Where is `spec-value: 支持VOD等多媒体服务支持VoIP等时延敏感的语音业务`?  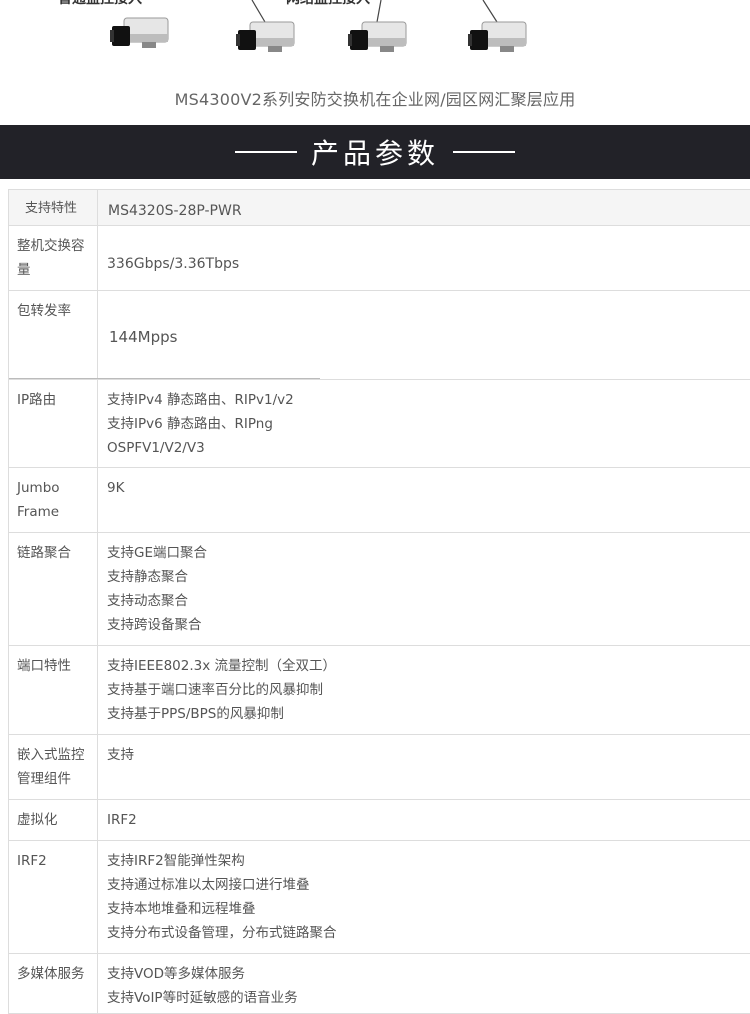
spec-value: 支持VOD等多媒体服务支持VoIP等时延敏感的语音业务 is located at coordinates (424, 983).